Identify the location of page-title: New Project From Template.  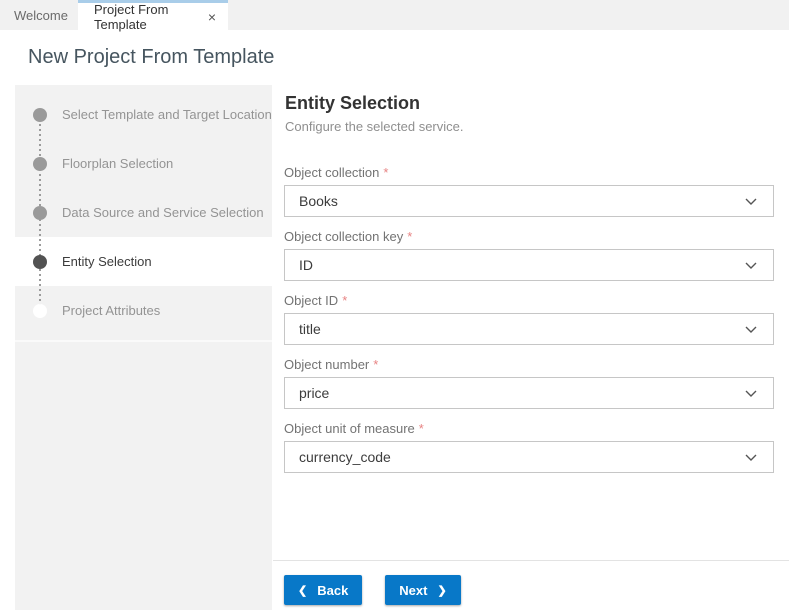
(151, 57).